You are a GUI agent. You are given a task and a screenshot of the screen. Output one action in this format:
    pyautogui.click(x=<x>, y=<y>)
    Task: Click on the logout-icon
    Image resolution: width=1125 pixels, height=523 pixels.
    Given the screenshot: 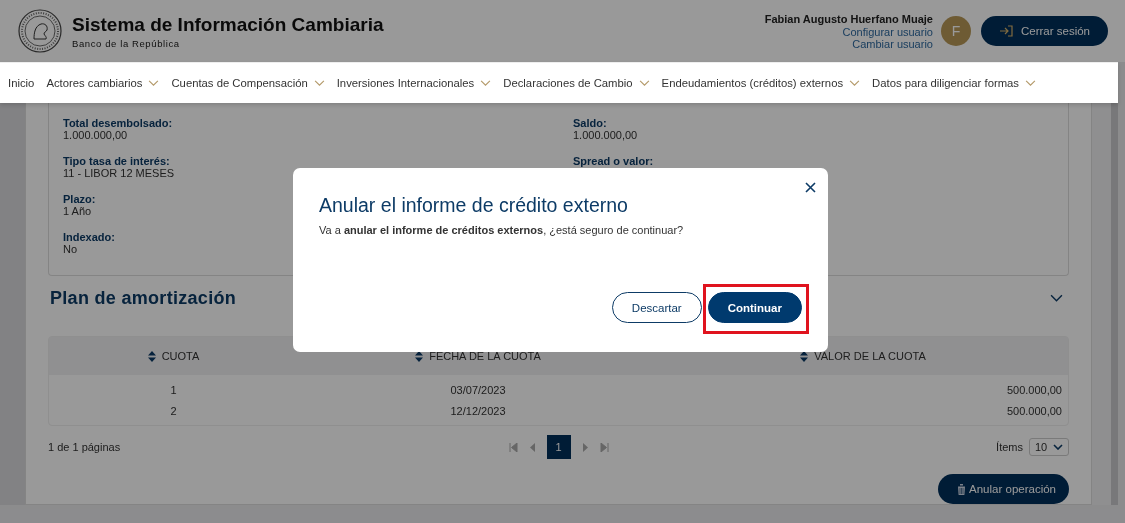 What is the action you would take?
    pyautogui.click(x=1005, y=31)
    